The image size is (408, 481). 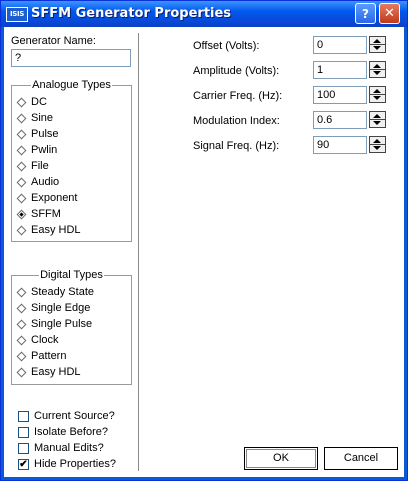 What do you see at coordinates (74, 416) in the screenshot?
I see `checkbox-label: Current Source?` at bounding box center [74, 416].